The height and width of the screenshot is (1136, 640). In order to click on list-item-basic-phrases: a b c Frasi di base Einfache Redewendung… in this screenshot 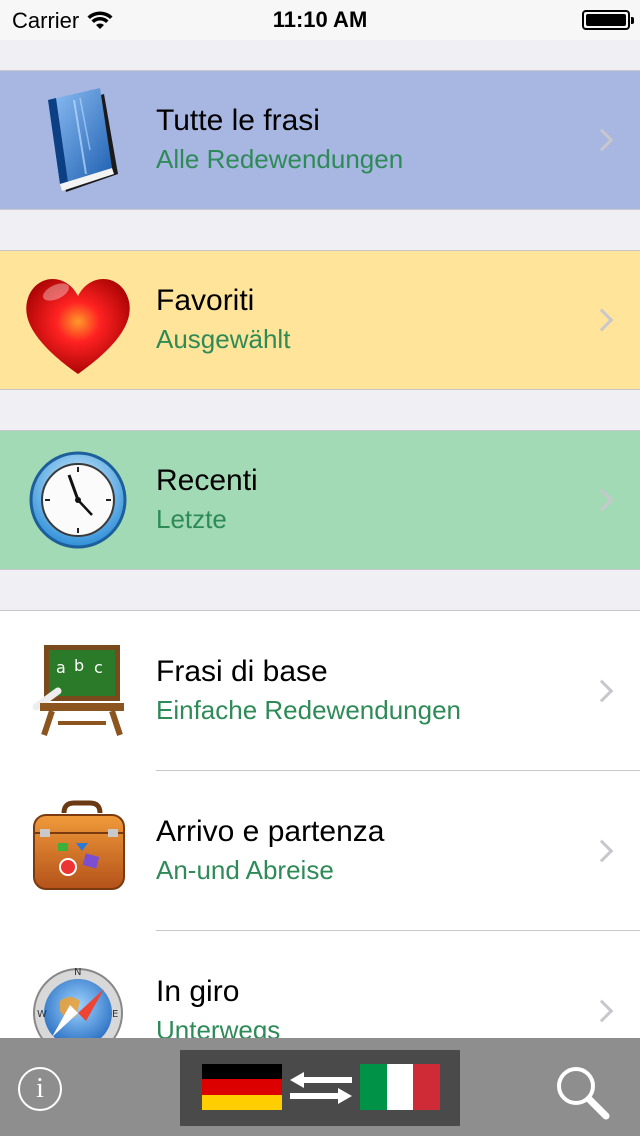, I will do `click(320, 691)`.